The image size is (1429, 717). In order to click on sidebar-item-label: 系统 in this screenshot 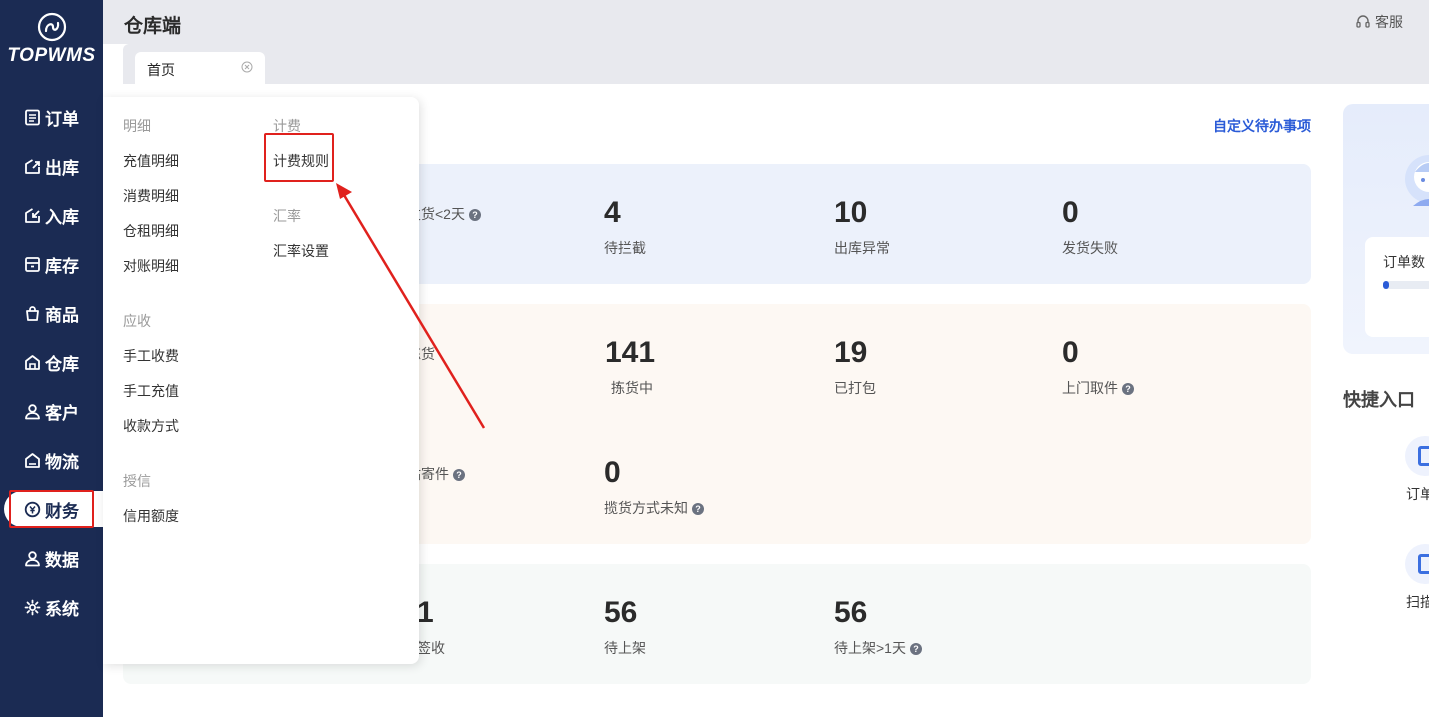, I will do `click(62, 609)`.